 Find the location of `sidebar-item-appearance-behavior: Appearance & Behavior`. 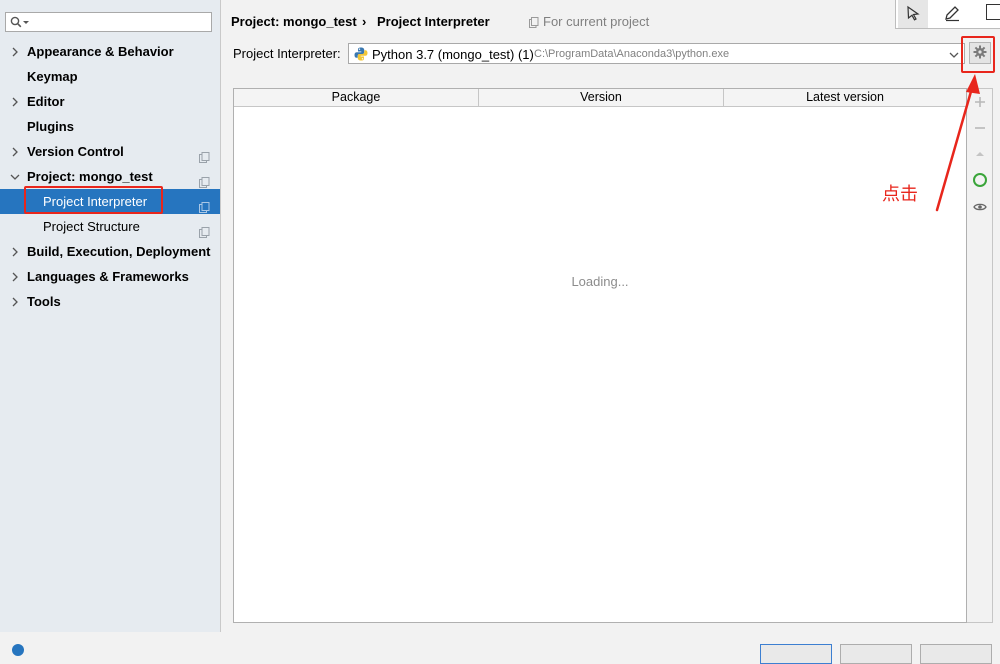

sidebar-item-appearance-behavior: Appearance & Behavior is located at coordinates (110, 51).